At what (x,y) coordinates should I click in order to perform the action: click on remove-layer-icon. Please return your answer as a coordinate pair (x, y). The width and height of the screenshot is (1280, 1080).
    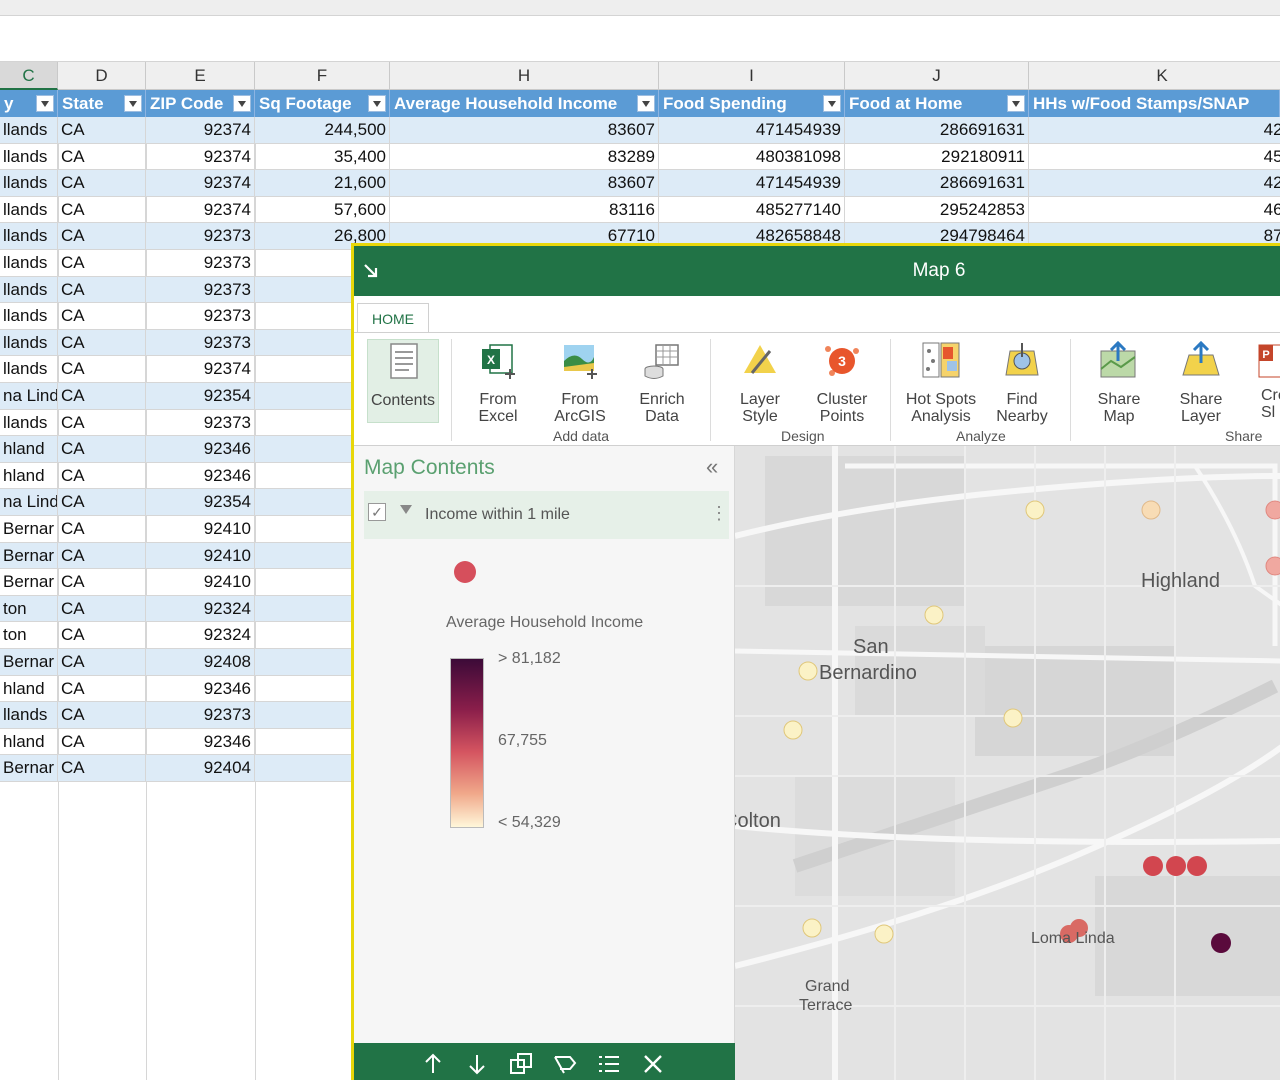
    Looking at the image, I should click on (653, 1064).